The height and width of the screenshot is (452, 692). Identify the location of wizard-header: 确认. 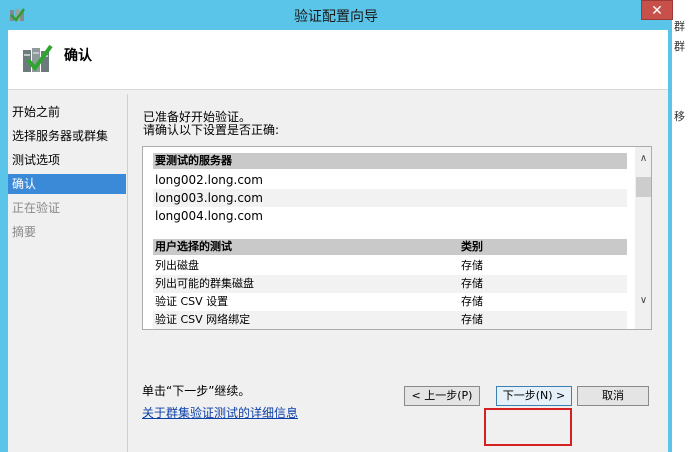
(338, 60).